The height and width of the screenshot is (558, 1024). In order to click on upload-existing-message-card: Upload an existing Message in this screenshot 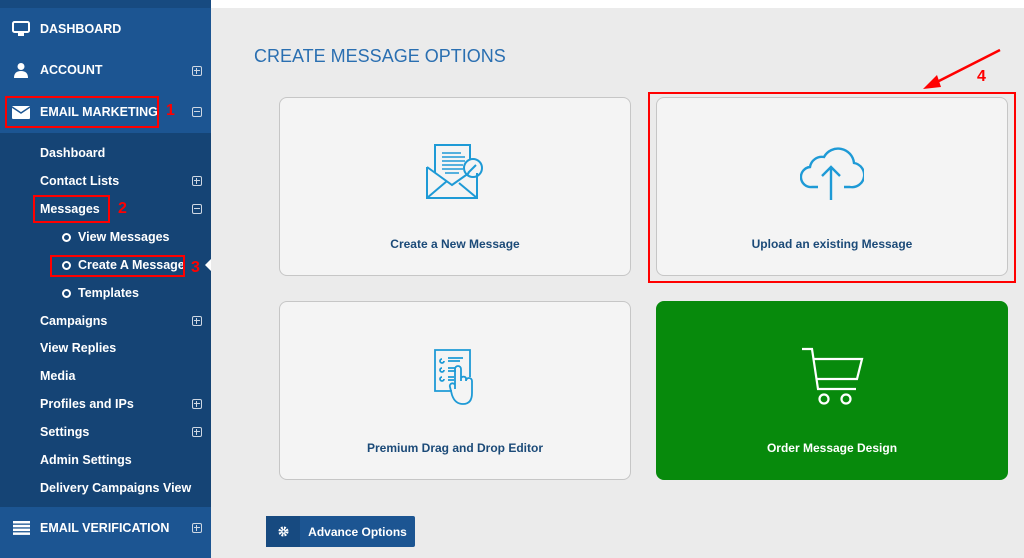, I will do `click(832, 186)`.